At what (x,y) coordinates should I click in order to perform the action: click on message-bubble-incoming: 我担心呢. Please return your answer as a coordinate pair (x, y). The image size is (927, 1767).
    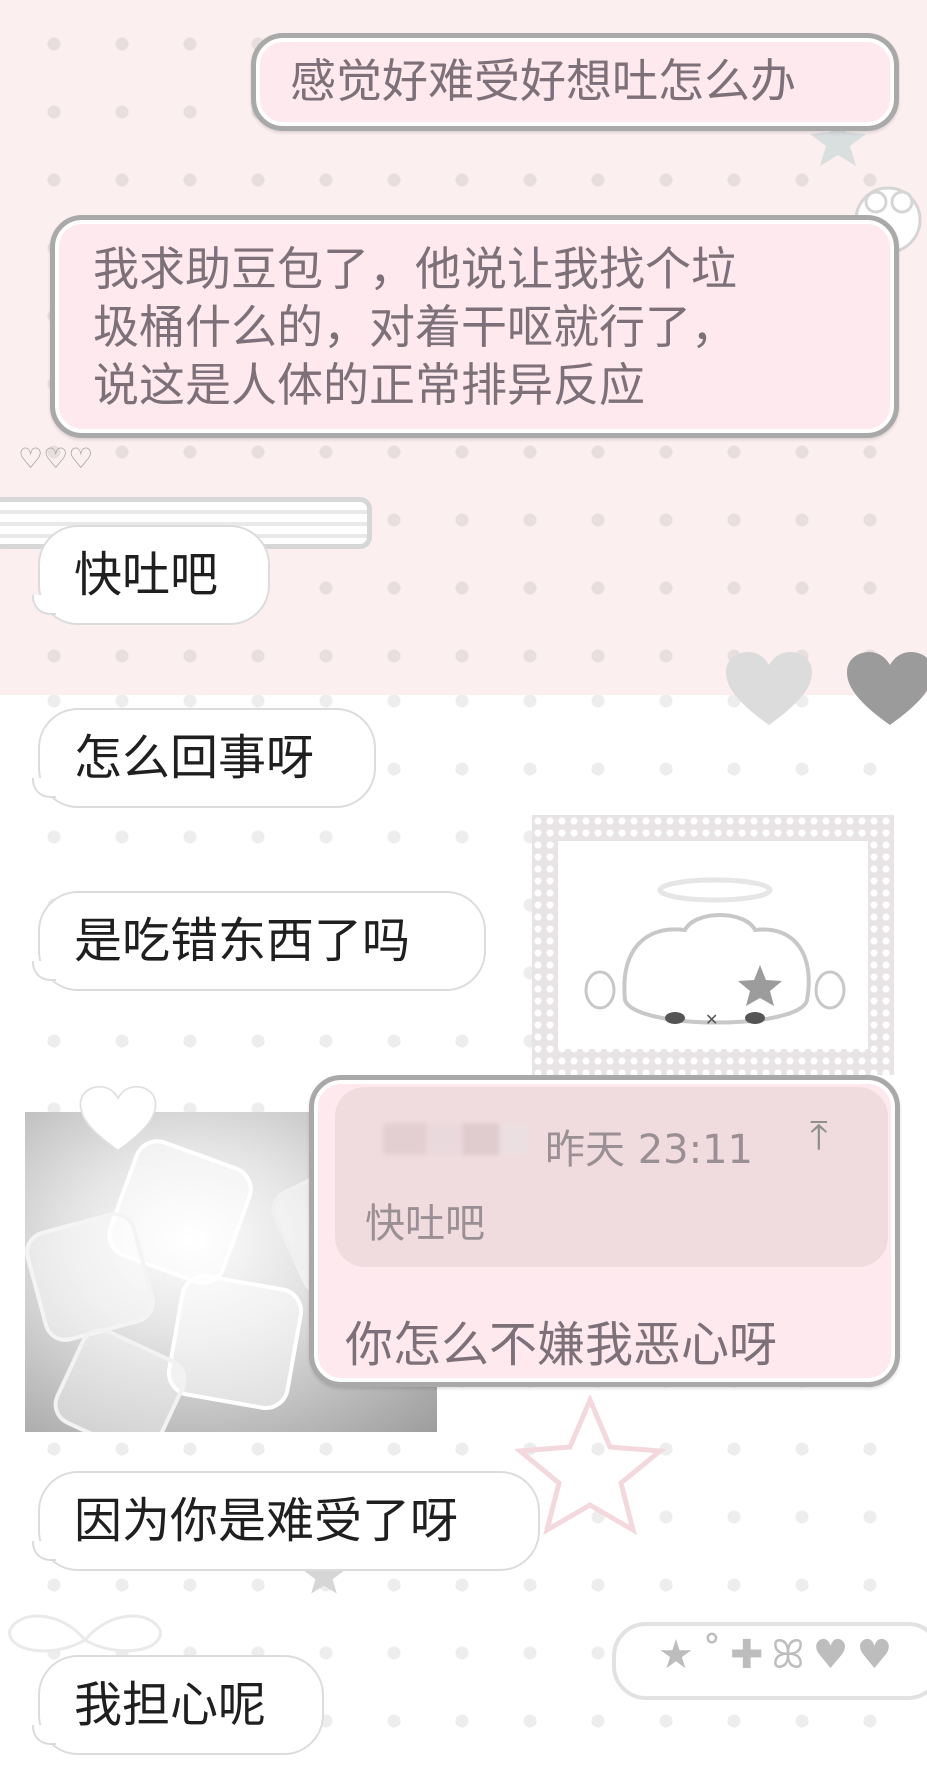
    Looking at the image, I should click on (178, 1705).